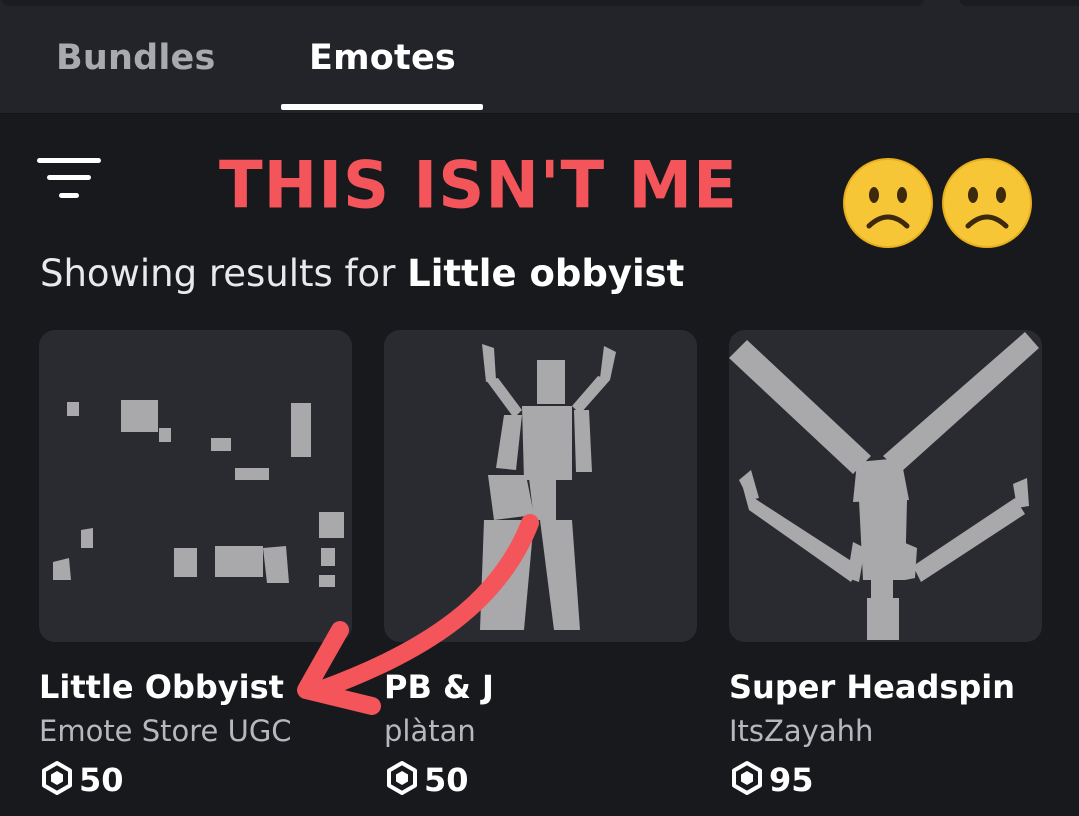  What do you see at coordinates (539, 57) in the screenshot?
I see `tab-bar: Bundles Emotes` at bounding box center [539, 57].